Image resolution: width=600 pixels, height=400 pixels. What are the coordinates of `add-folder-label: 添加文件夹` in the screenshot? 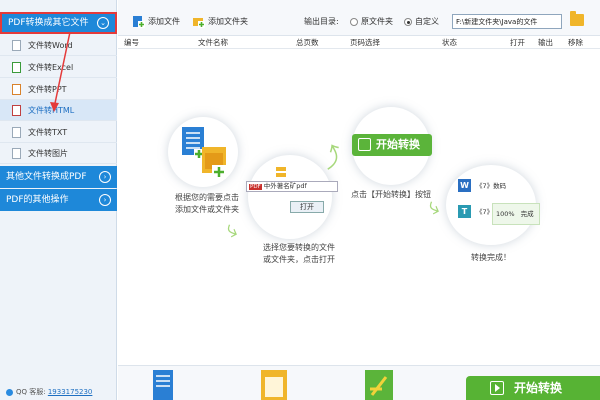 It's located at (228, 21).